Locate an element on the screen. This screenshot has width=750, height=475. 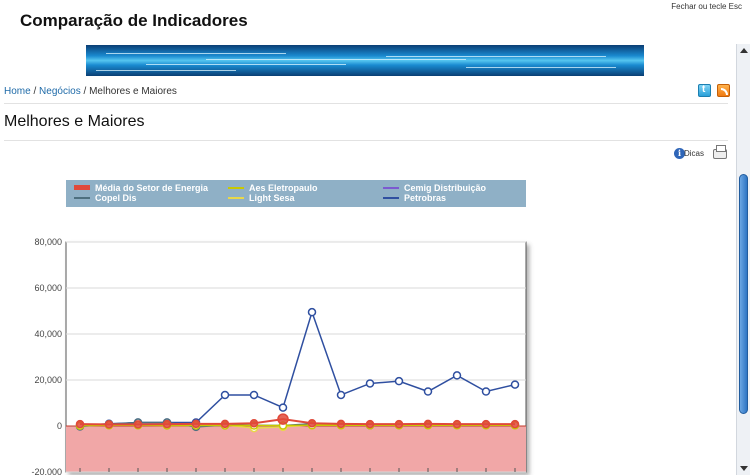
close-hint: Fechar ou tecle Esc is located at coordinates (706, 6).